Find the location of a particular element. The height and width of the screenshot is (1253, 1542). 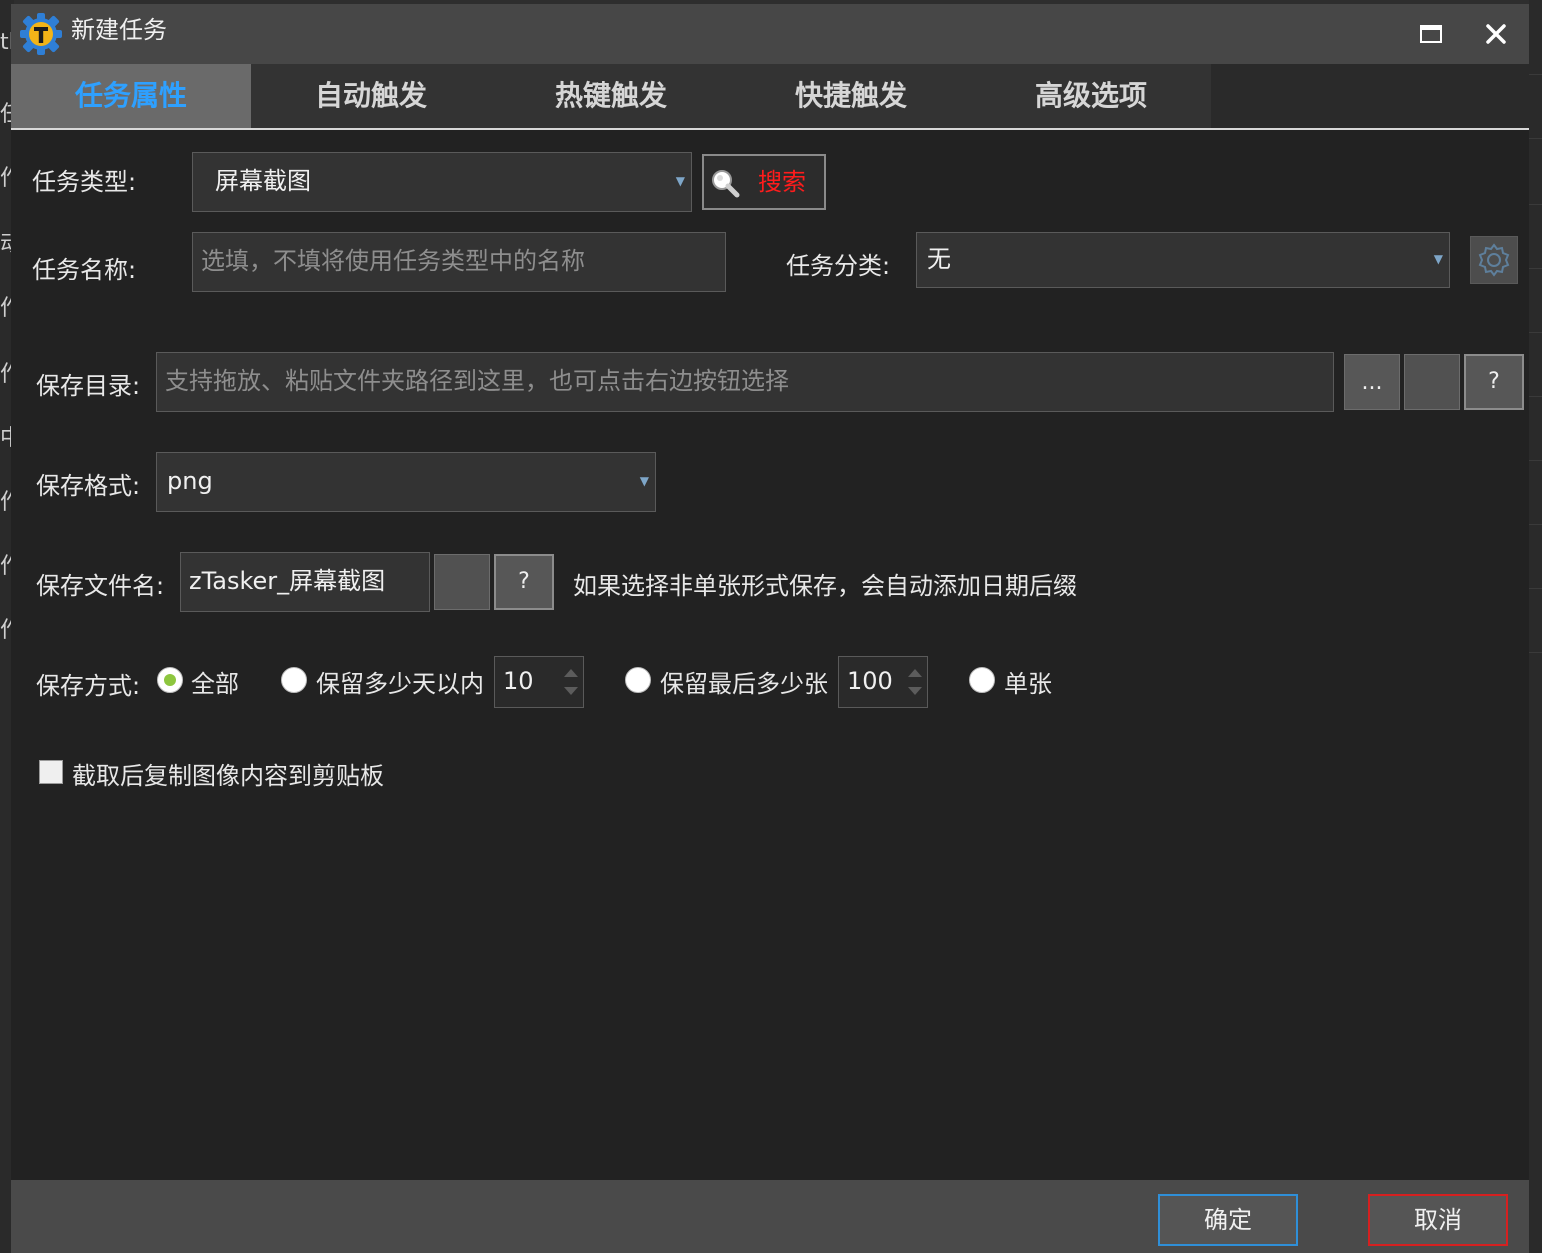

filename-insert-button is located at coordinates (462, 582).